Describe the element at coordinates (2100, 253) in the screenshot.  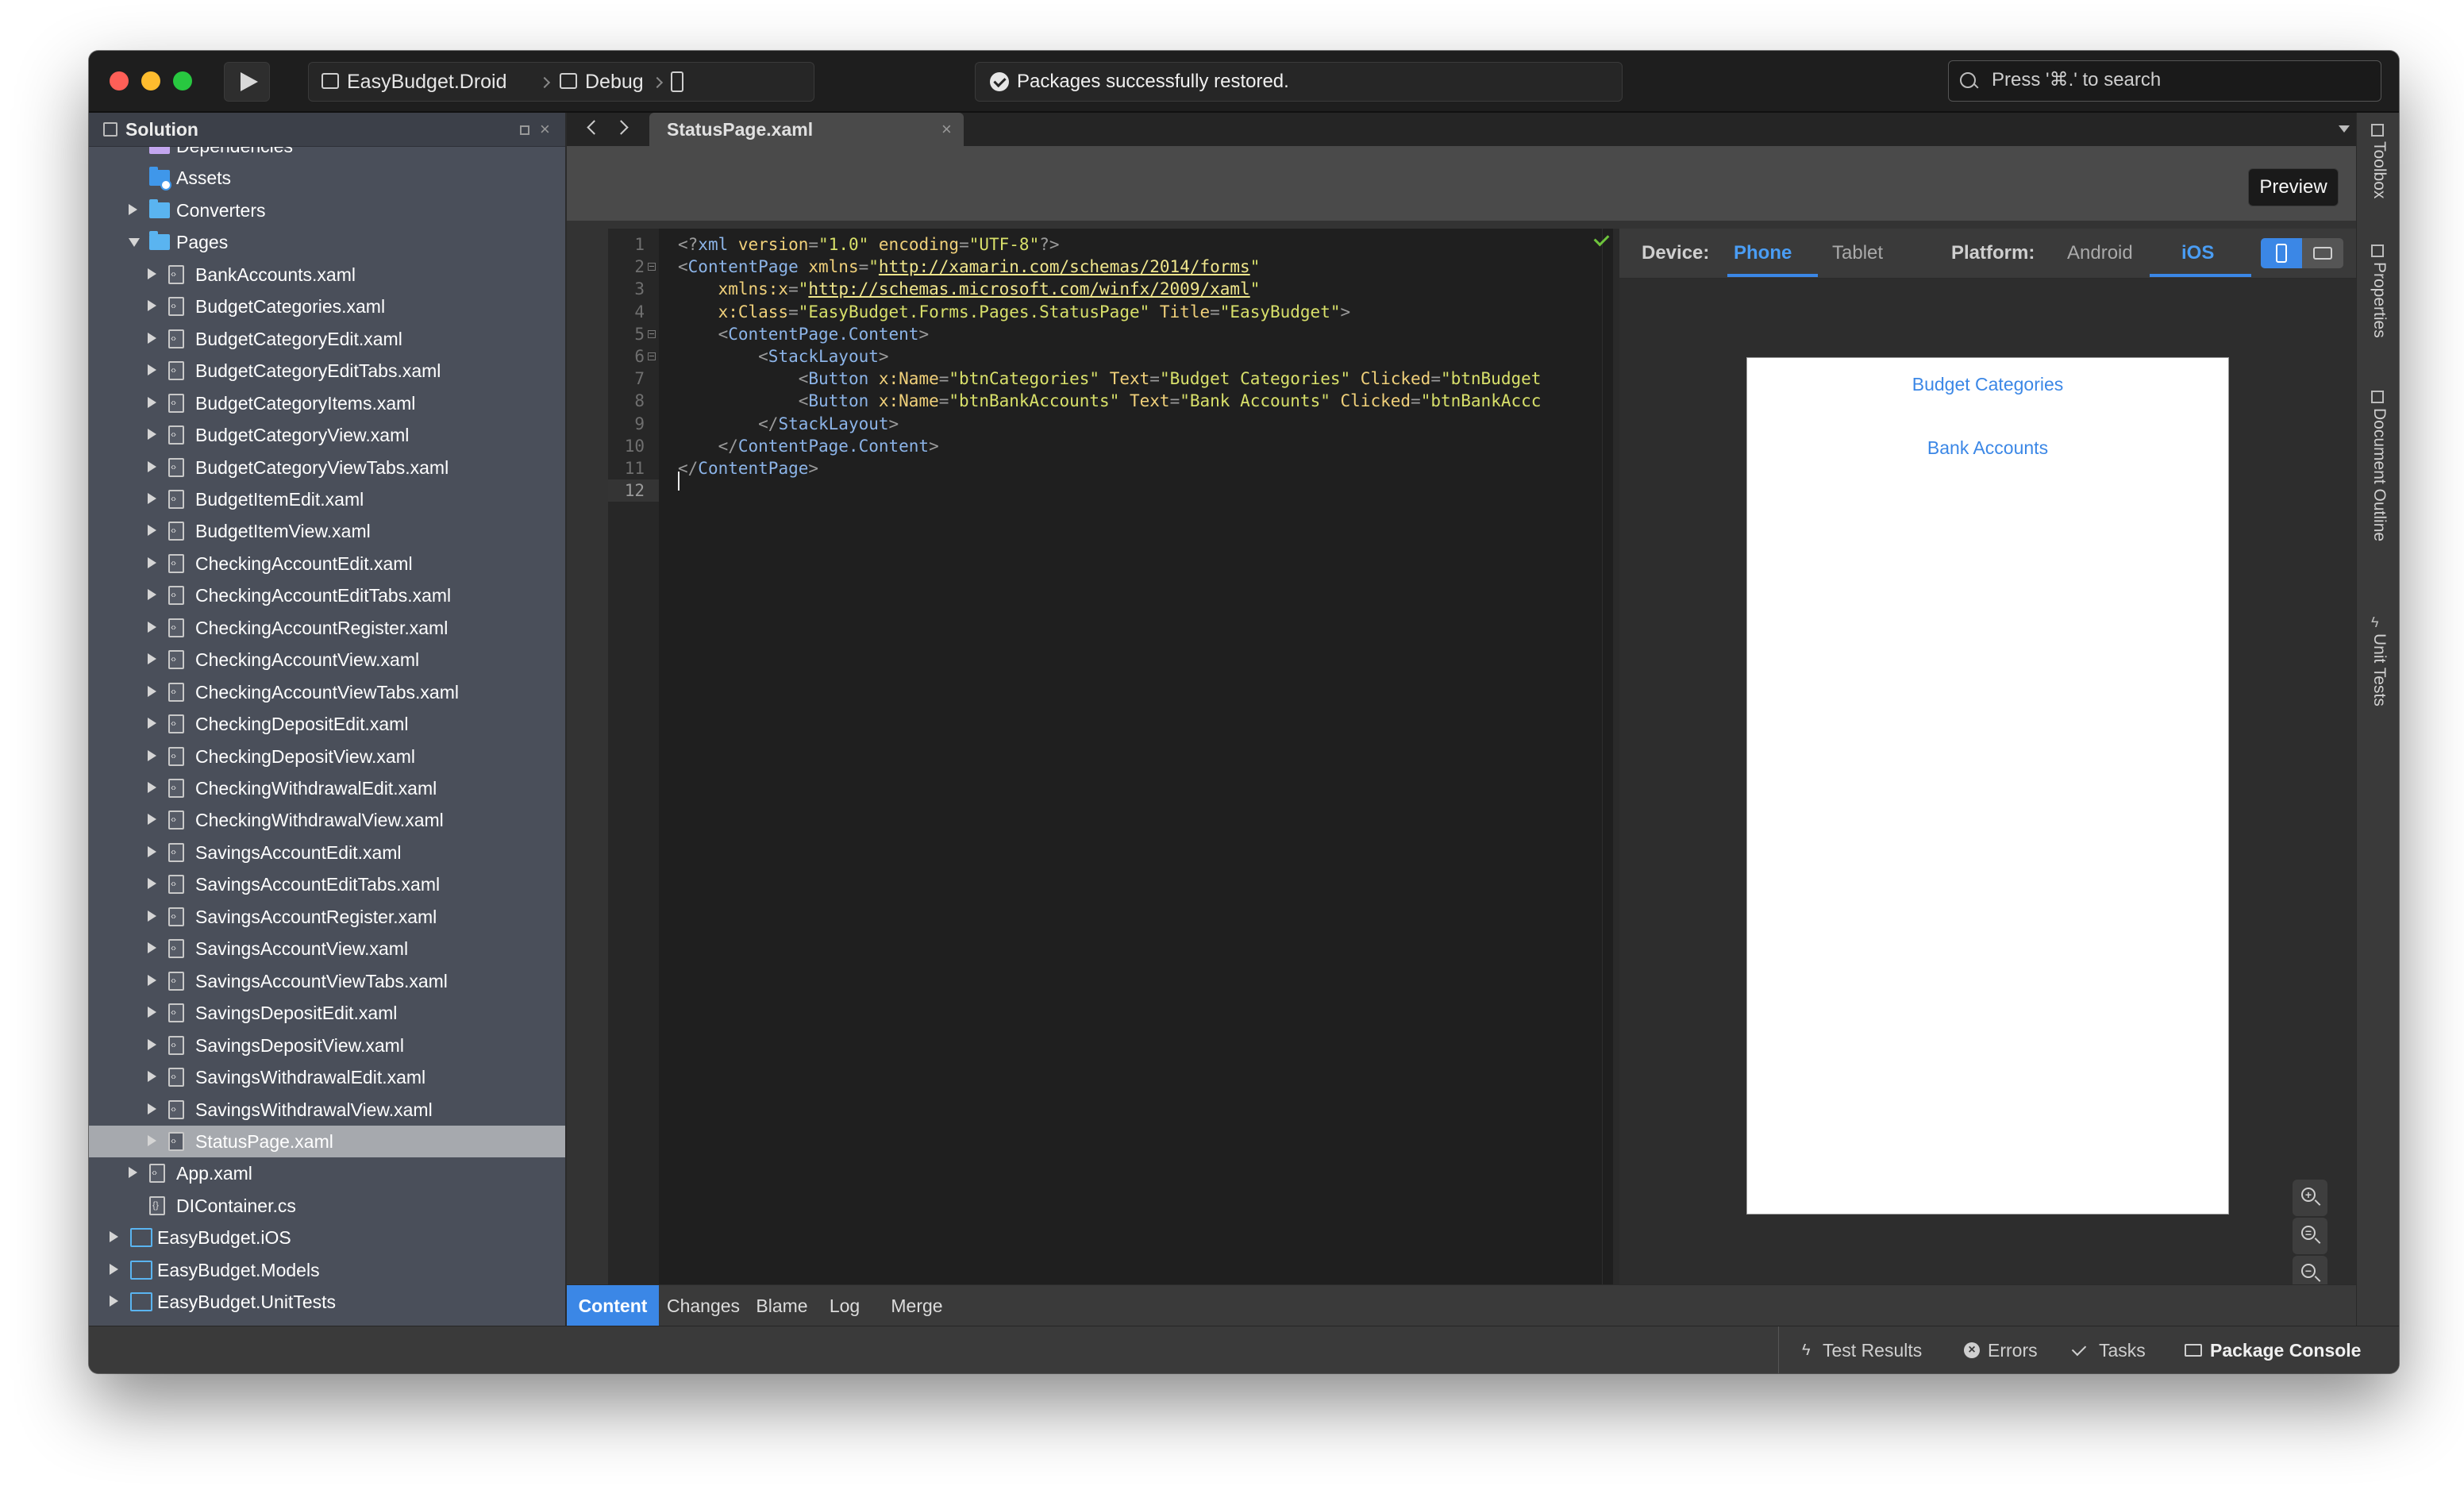
I see `platform-android-tab: Android` at that location.